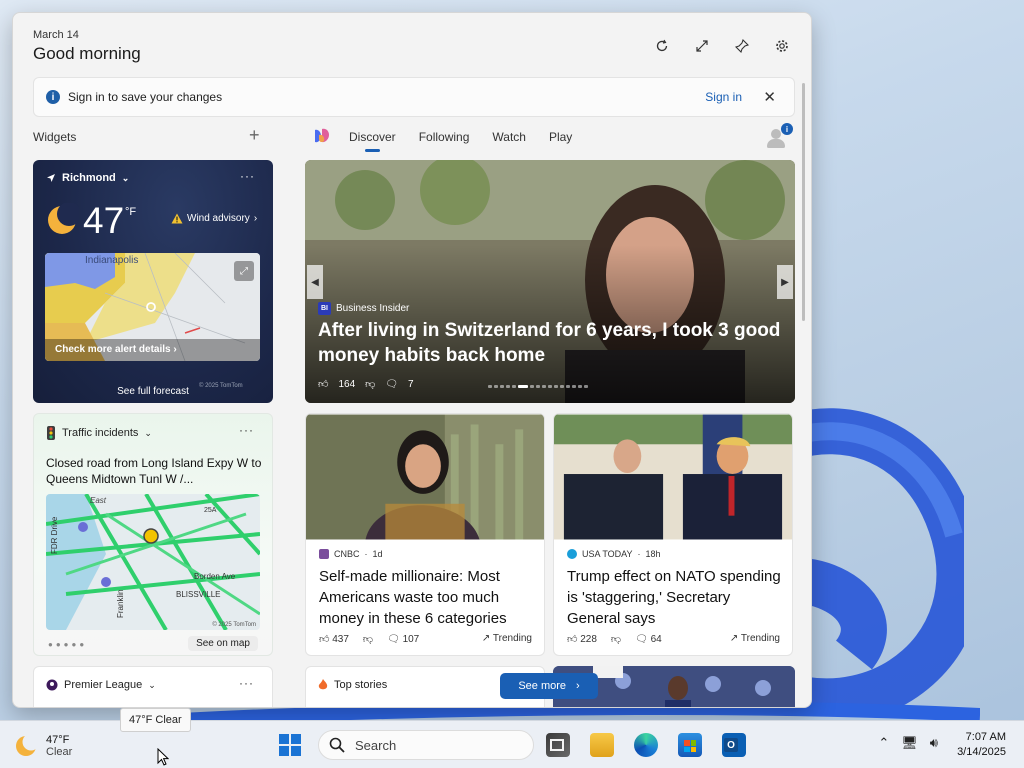 The height and width of the screenshot is (768, 1024). Describe the element at coordinates (607, 554) in the screenshot. I see `article-source-label: USA TODAY` at that location.